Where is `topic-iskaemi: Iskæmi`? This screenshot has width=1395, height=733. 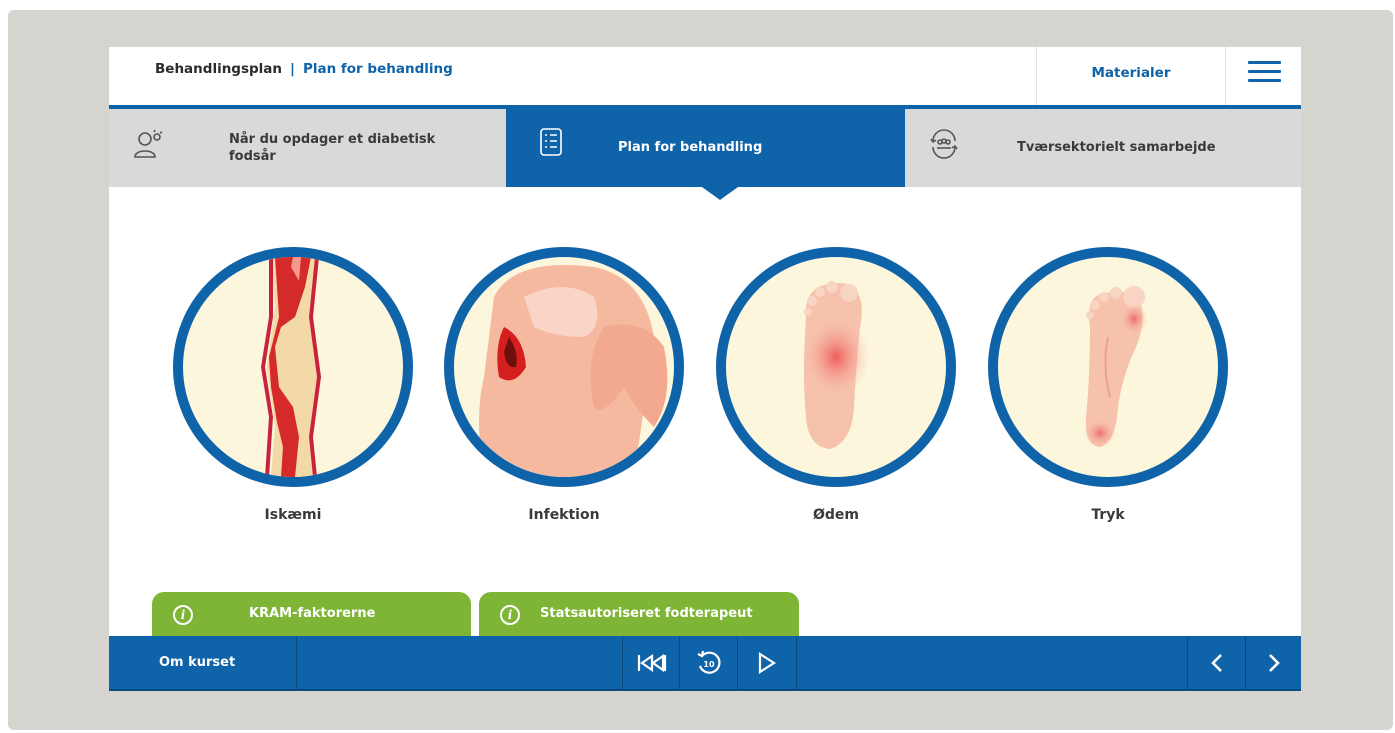
topic-iskaemi: Iskæmi is located at coordinates (293, 385).